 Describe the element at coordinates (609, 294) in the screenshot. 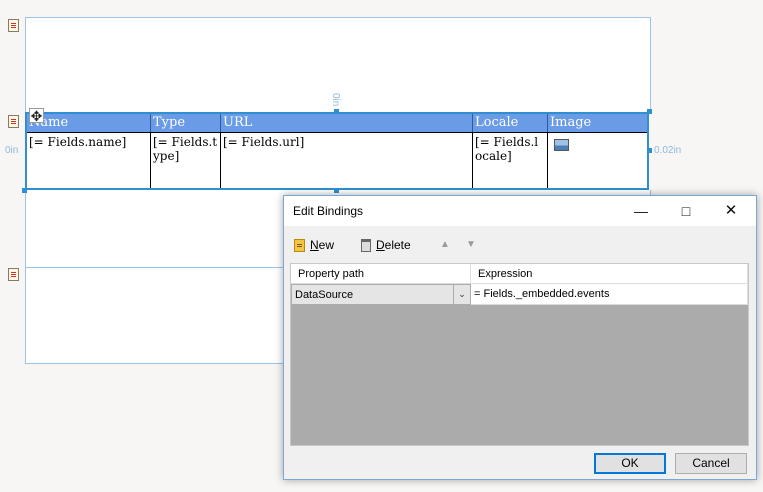

I see `expression-cell: = Fields._embedded.events` at that location.